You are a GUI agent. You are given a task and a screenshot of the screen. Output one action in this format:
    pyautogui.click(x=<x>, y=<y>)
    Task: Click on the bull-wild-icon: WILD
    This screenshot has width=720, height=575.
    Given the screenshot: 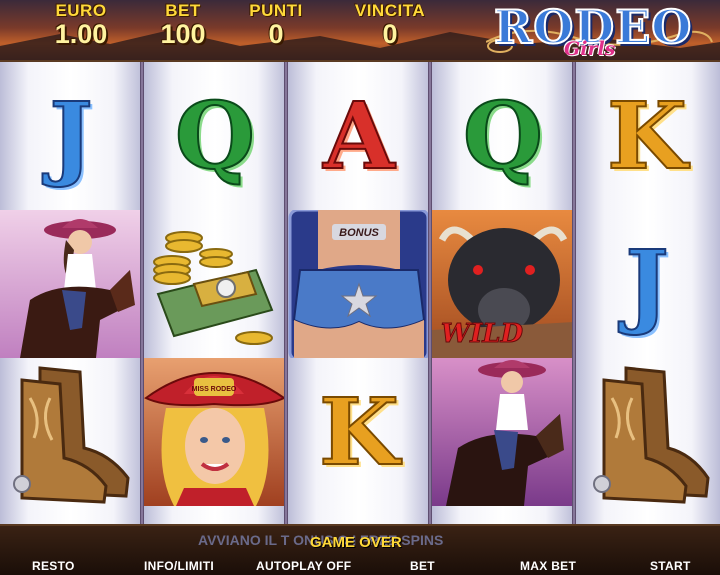 What is the action you would take?
    pyautogui.click(x=503, y=292)
    